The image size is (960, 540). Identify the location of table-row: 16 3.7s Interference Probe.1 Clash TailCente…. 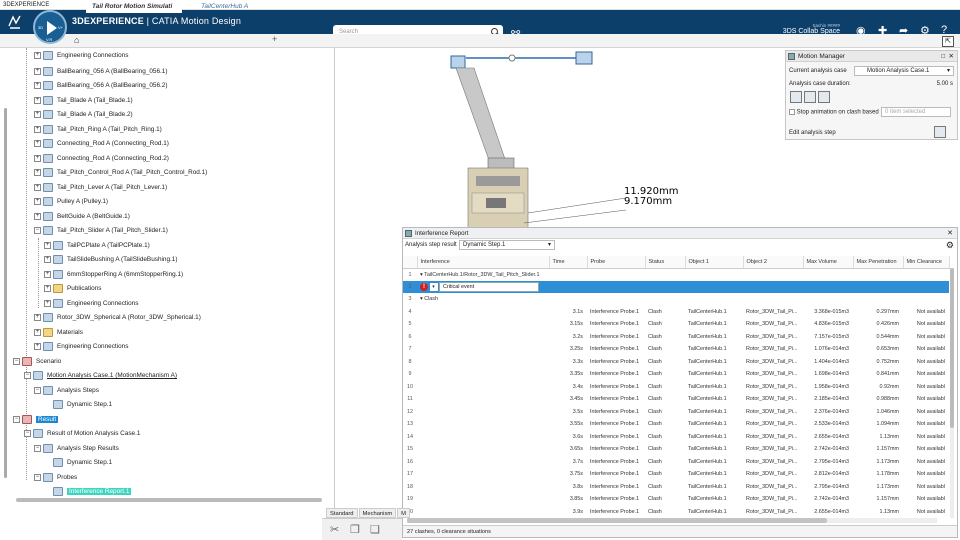
(676, 462).